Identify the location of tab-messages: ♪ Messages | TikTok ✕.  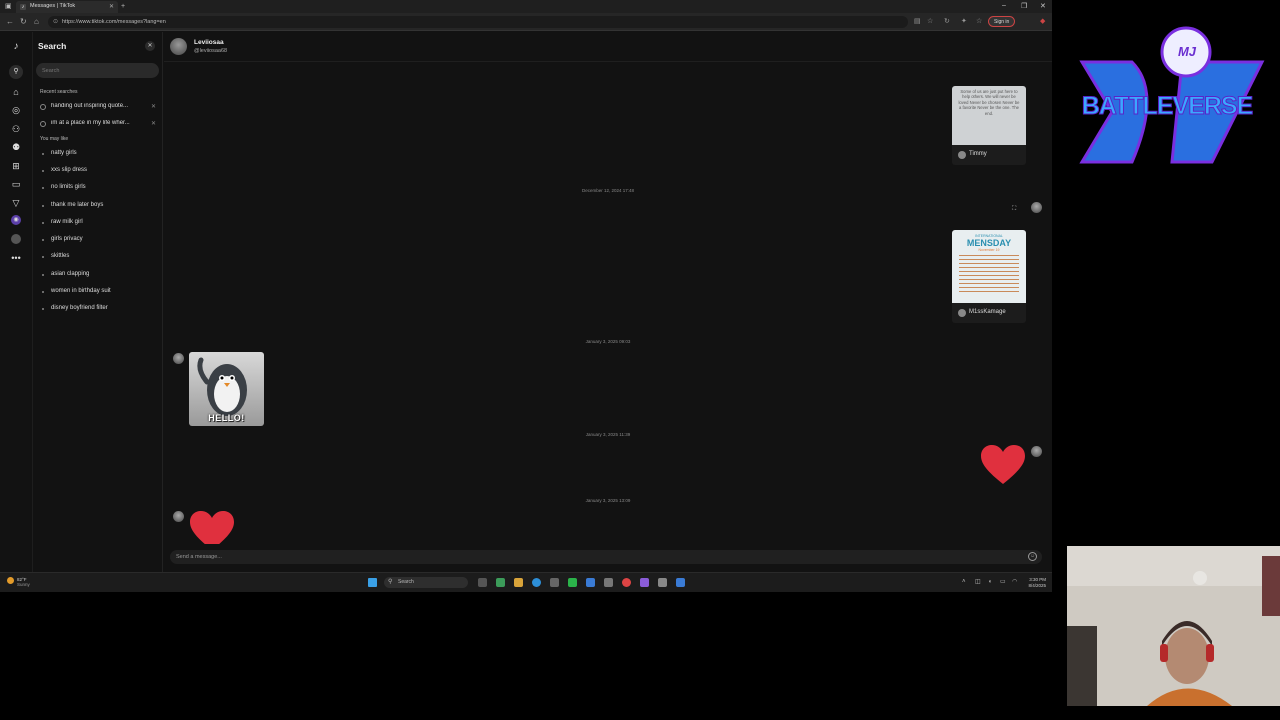
(67, 7).